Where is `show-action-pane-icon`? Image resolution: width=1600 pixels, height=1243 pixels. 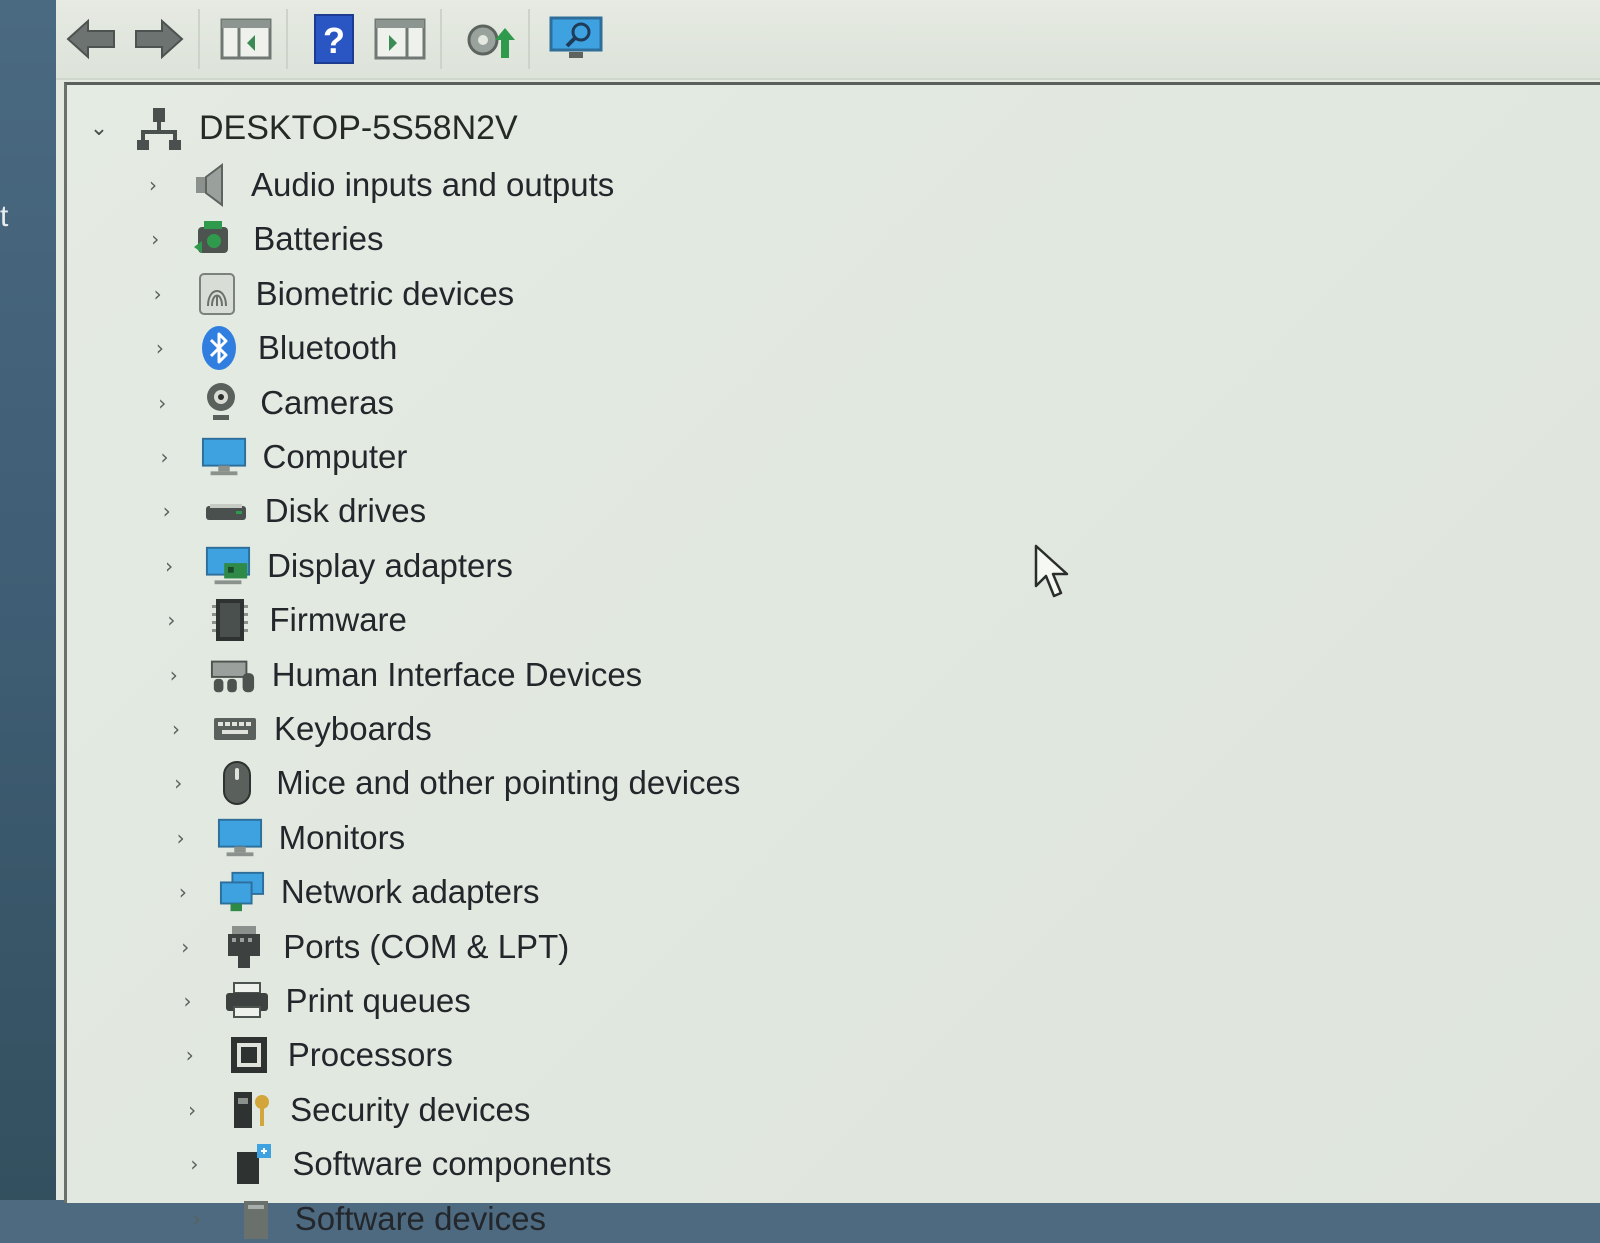
show-action-pane-icon is located at coordinates (400, 39).